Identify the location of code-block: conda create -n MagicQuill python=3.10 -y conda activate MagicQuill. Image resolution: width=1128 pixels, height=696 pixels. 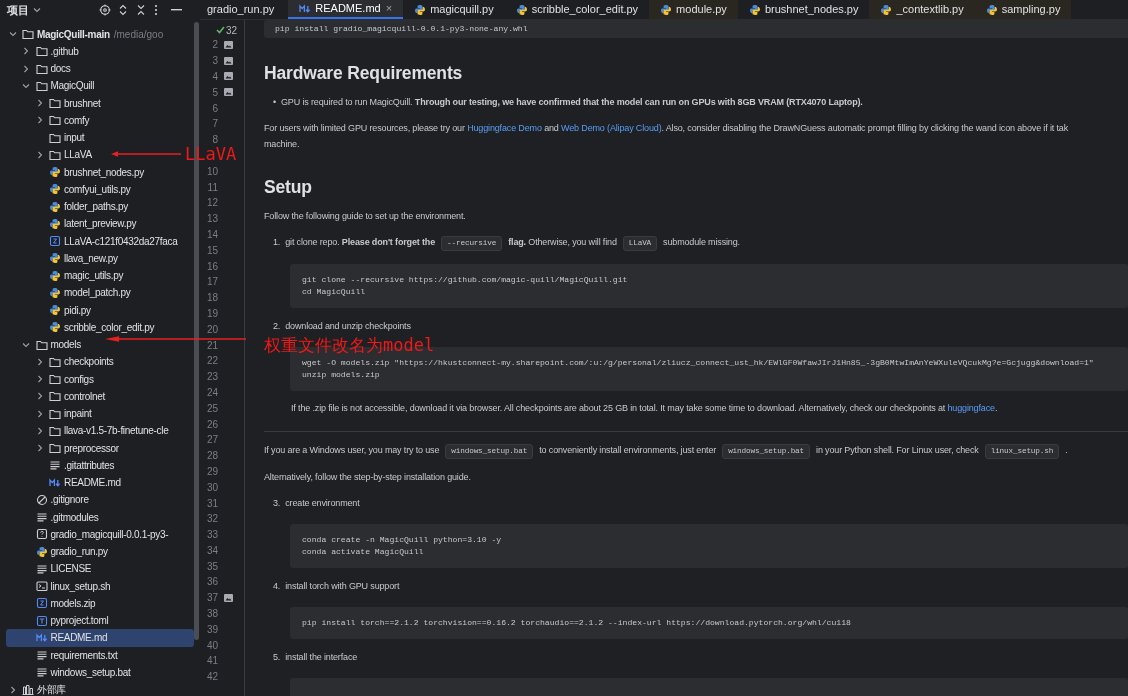
(709, 546).